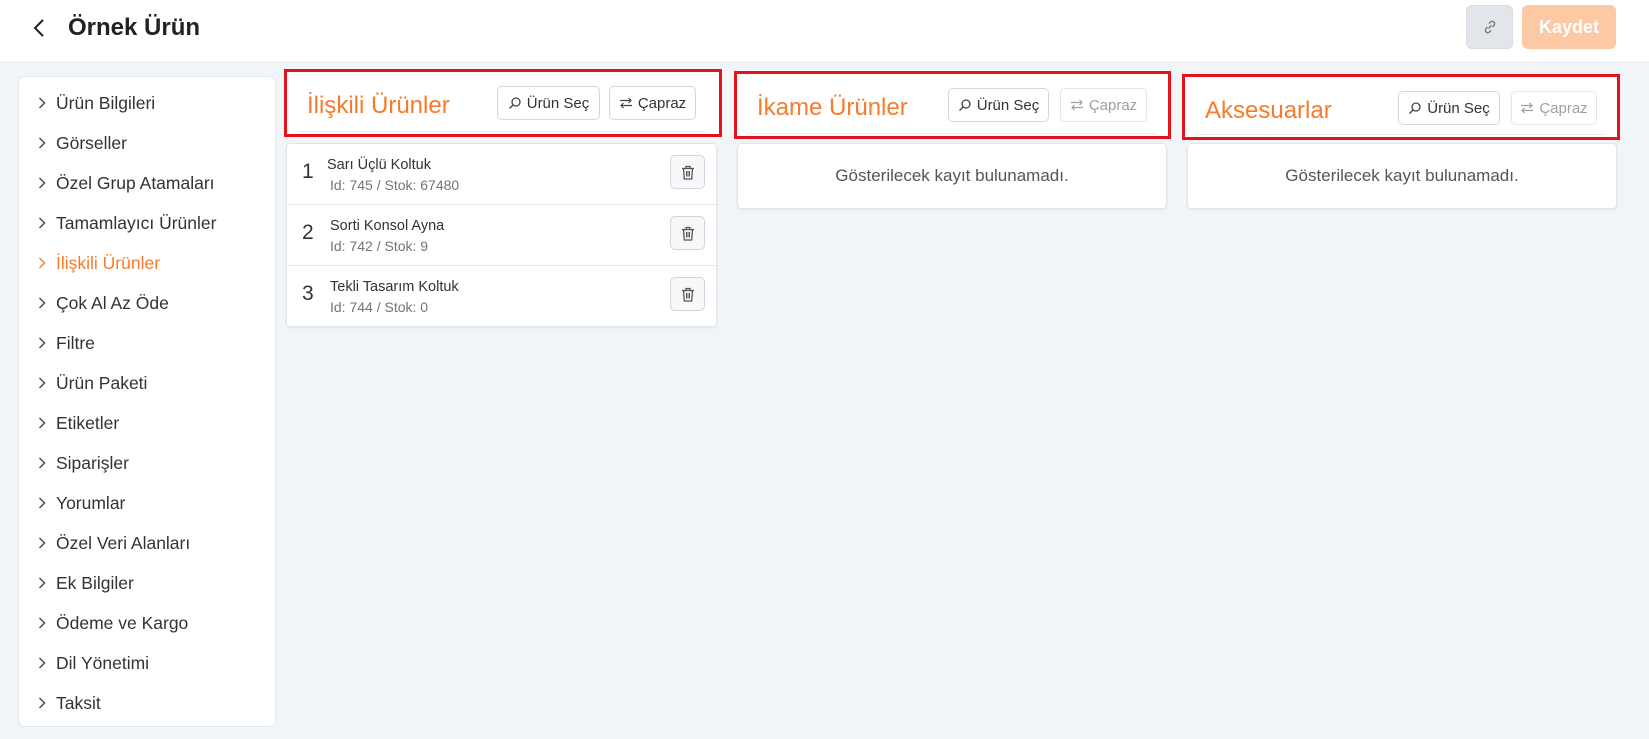  I want to click on sidebar-item-label: Ürün Bilgileri, so click(106, 102).